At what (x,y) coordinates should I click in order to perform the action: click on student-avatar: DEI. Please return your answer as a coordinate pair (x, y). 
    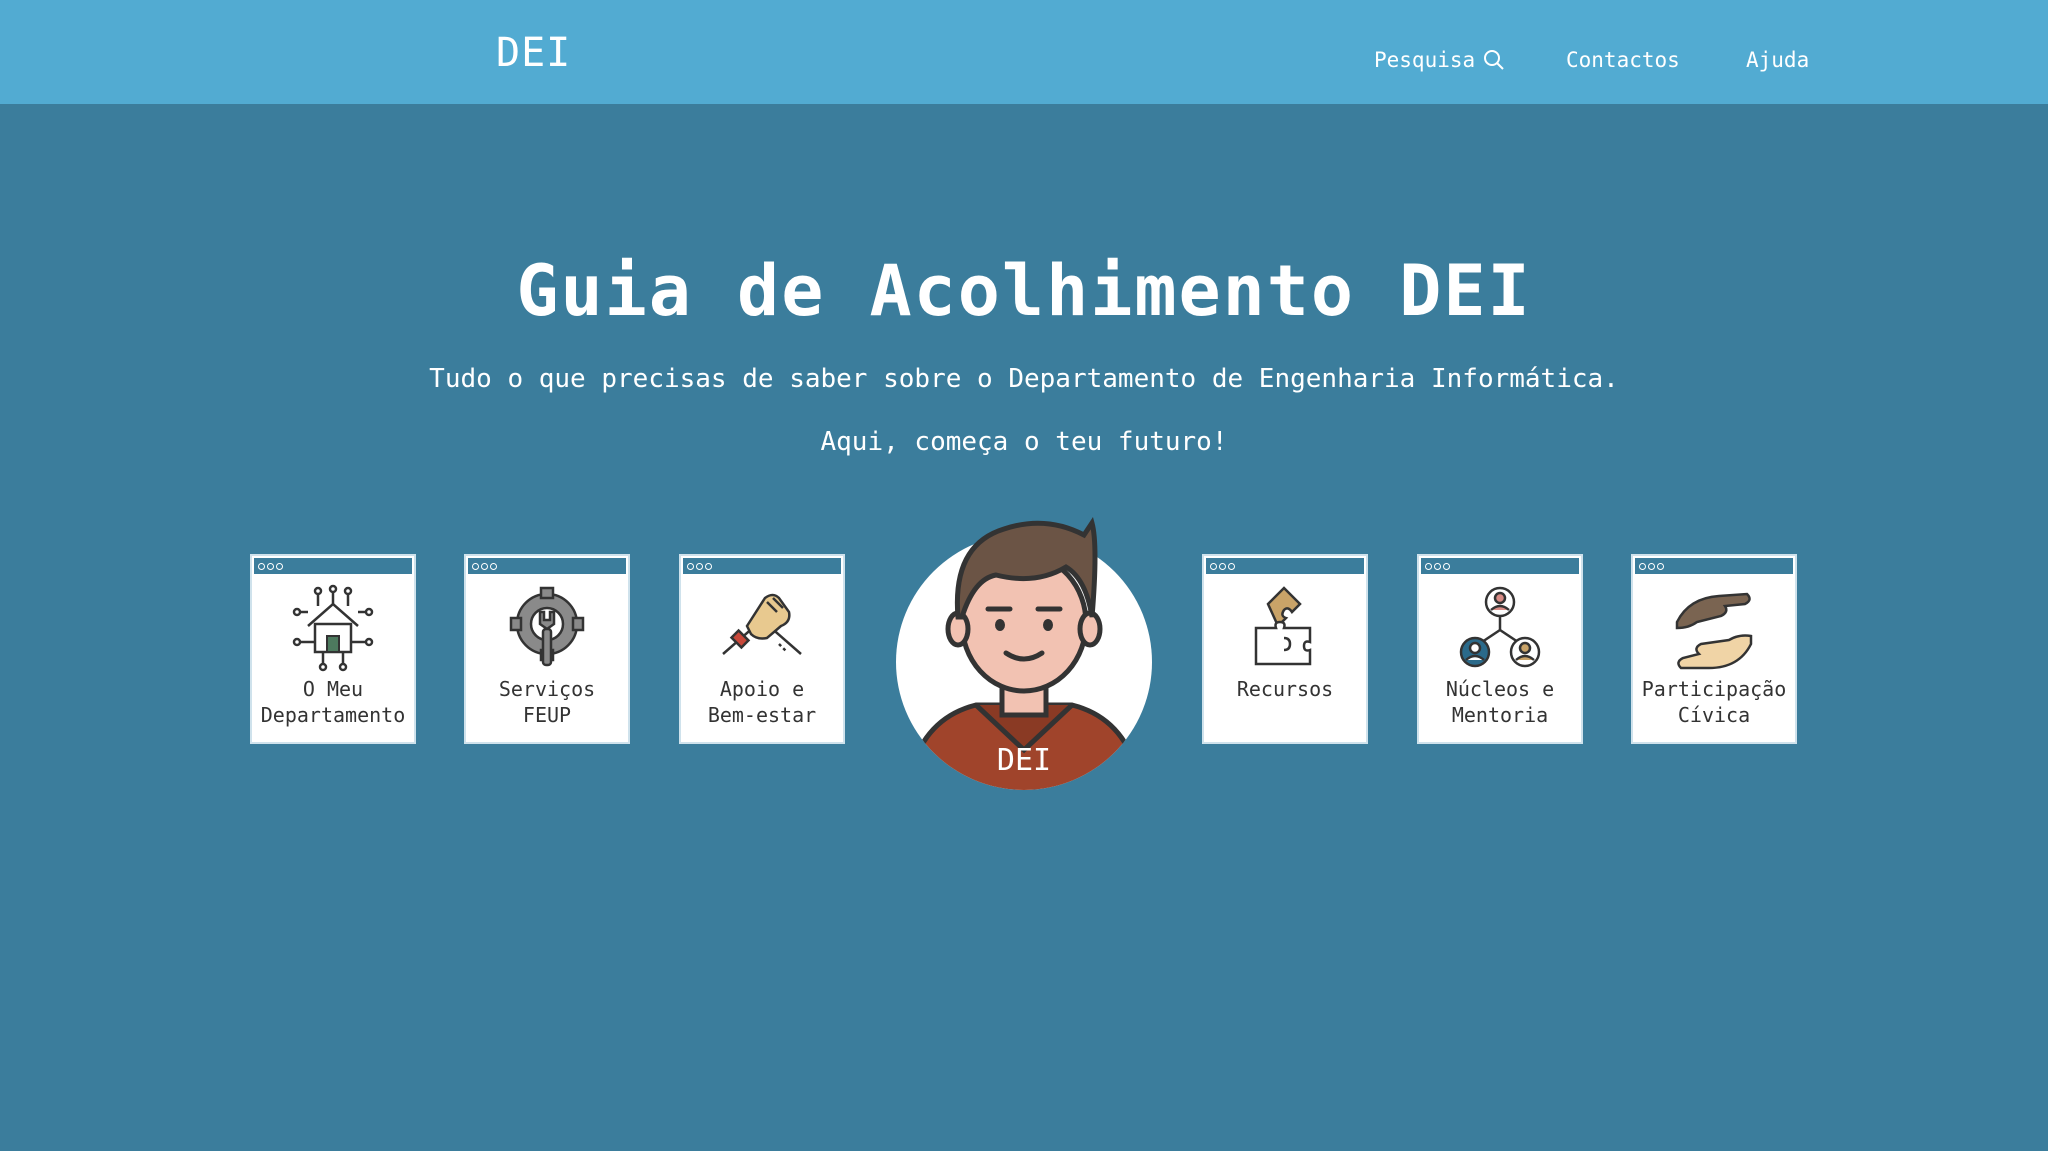
    Looking at the image, I should click on (1024, 650).